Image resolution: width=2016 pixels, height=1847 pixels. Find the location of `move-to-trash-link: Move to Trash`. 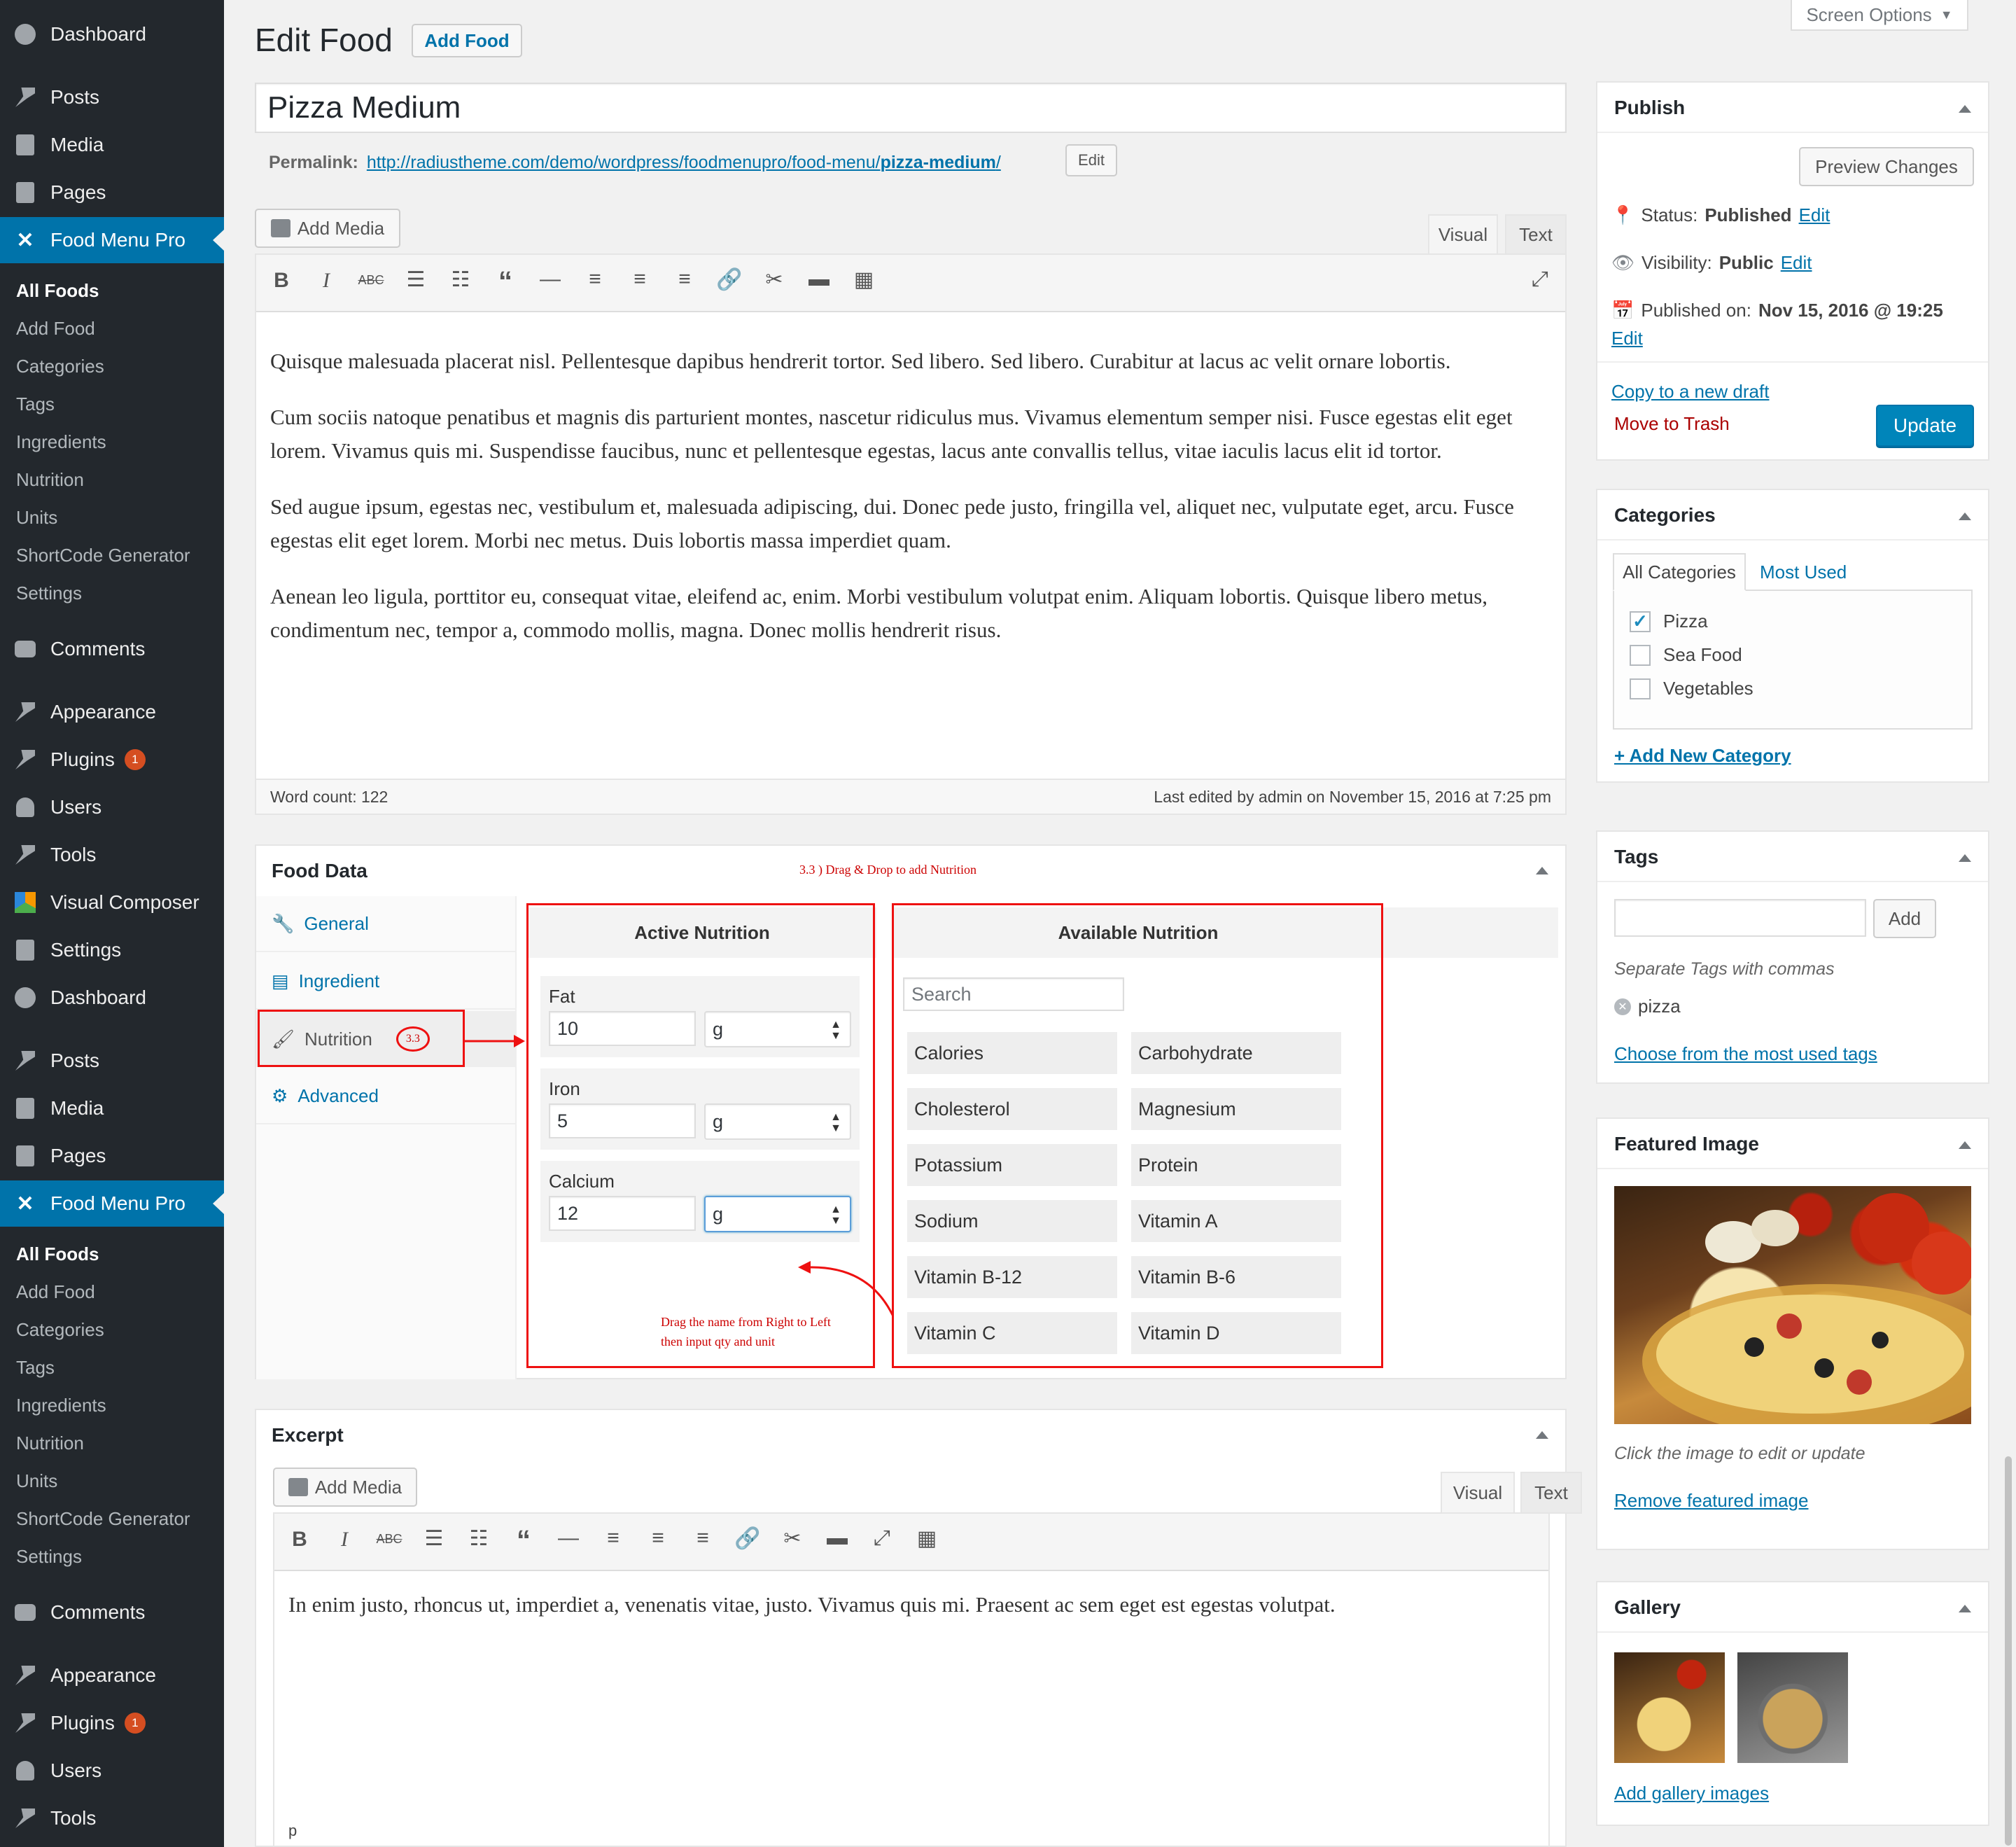

move-to-trash-link: Move to Trash is located at coordinates (1672, 424).